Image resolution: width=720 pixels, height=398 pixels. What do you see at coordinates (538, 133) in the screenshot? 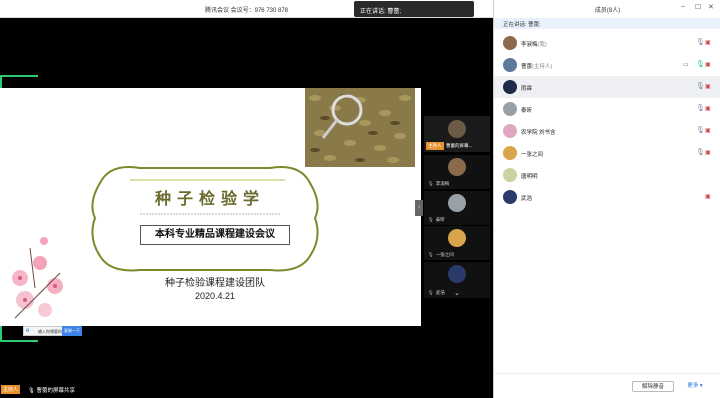
I see `member-name: 农学院 刘书含` at bounding box center [538, 133].